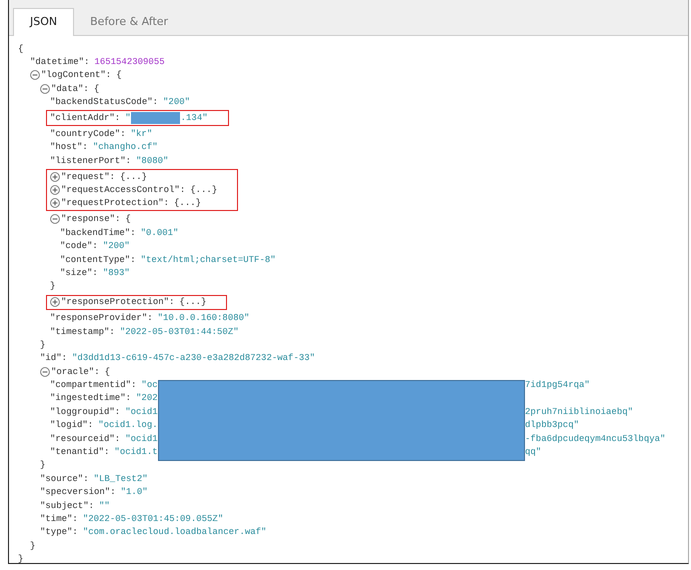 The width and height of the screenshot is (691, 570). What do you see at coordinates (79, 246) in the screenshot?
I see `json-key: "code":` at bounding box center [79, 246].